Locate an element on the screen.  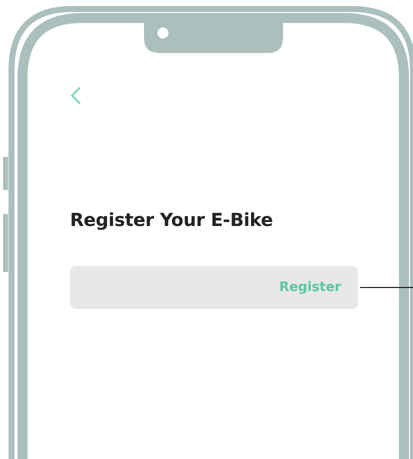
register-button: Register is located at coordinates (214, 287).